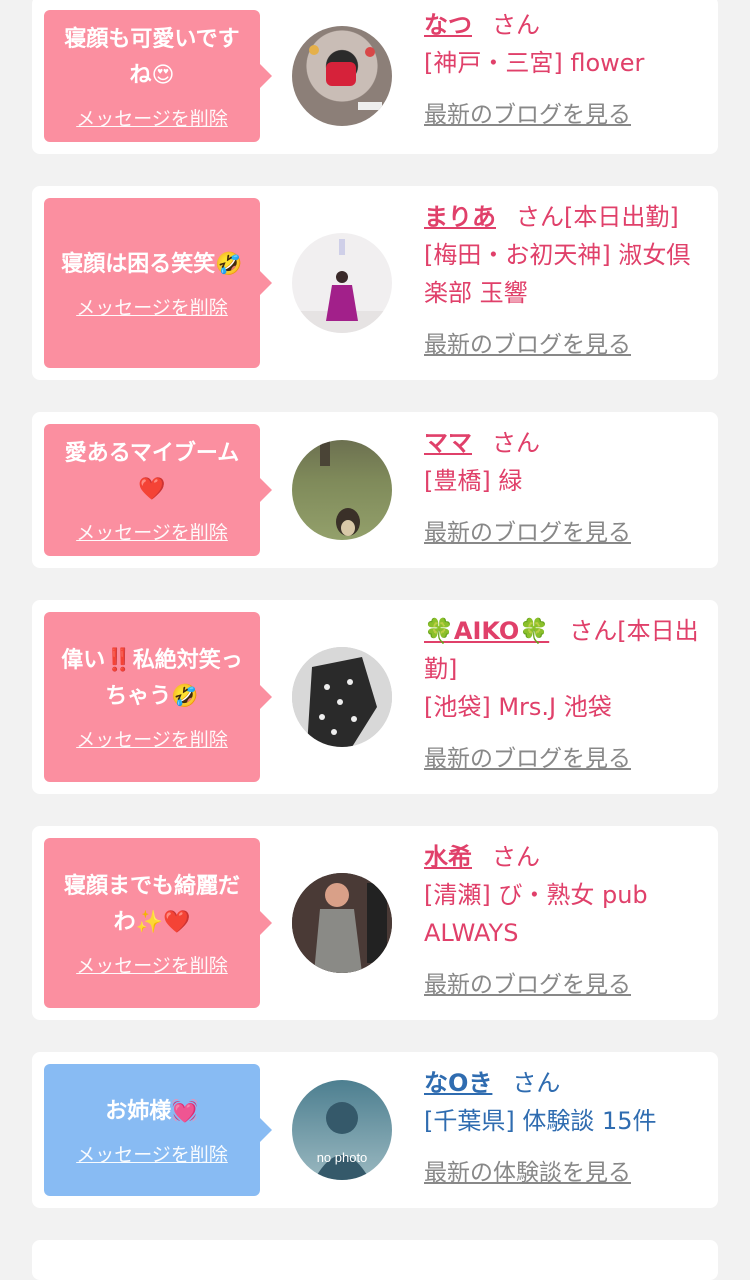 This screenshot has width=750, height=1280. Describe the element at coordinates (151, 904) in the screenshot. I see `message-text: 寝顔までも綺麗だわ✨❤️` at that location.